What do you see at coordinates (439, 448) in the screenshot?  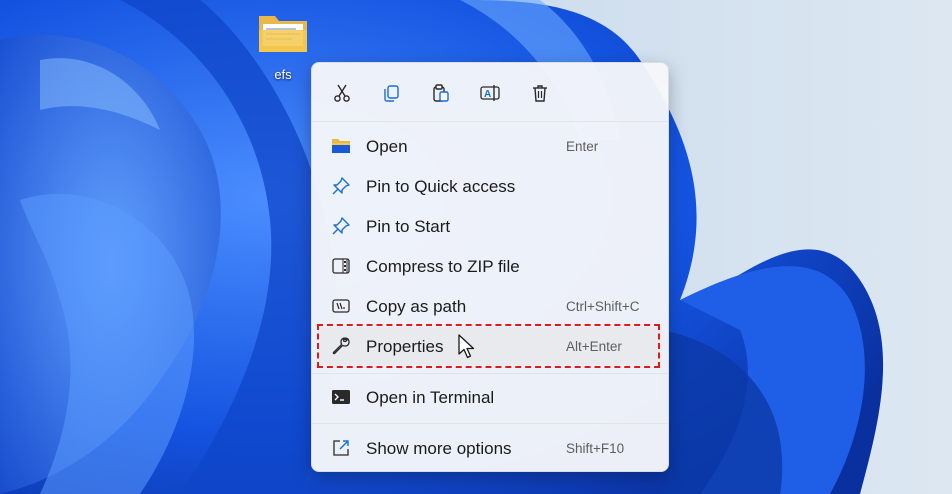 I see `menu-item-label: Show more options` at bounding box center [439, 448].